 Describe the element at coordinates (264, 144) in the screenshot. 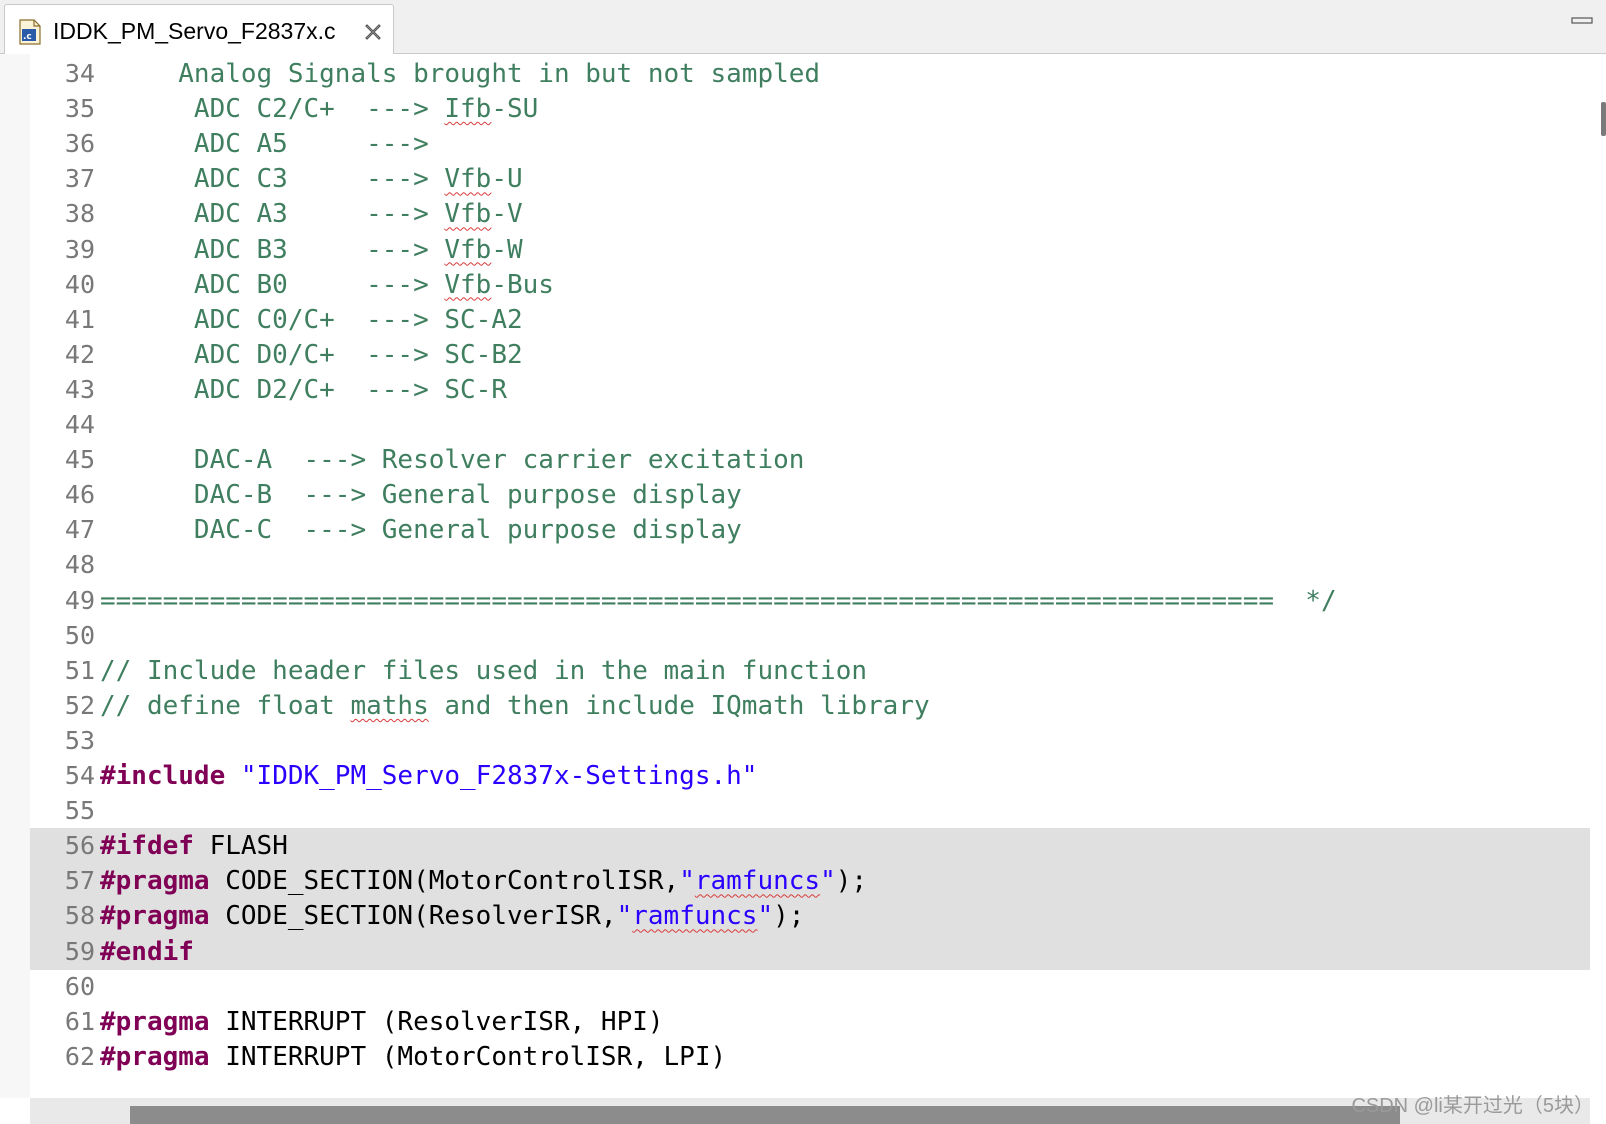

I see `code-text: ADC A5 --->` at that location.